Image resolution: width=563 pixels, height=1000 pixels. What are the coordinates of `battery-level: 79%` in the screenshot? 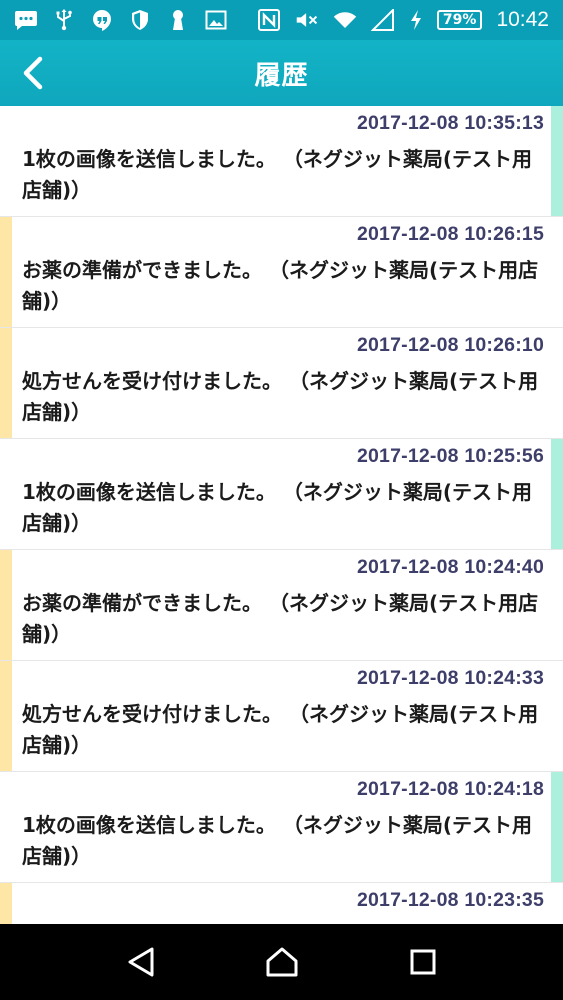 It's located at (459, 20).